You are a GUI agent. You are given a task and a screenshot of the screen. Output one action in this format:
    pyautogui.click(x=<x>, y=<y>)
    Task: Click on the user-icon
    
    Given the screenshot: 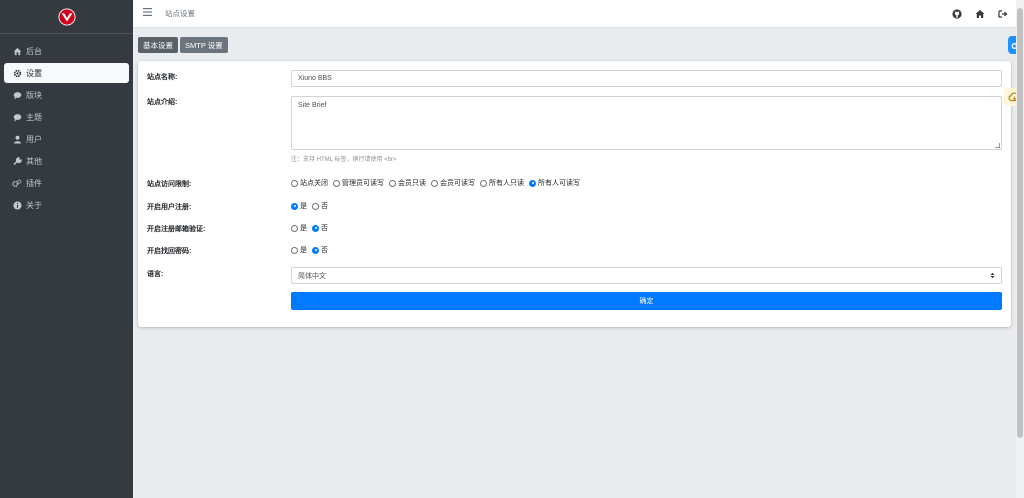 What is the action you would take?
    pyautogui.click(x=17, y=139)
    